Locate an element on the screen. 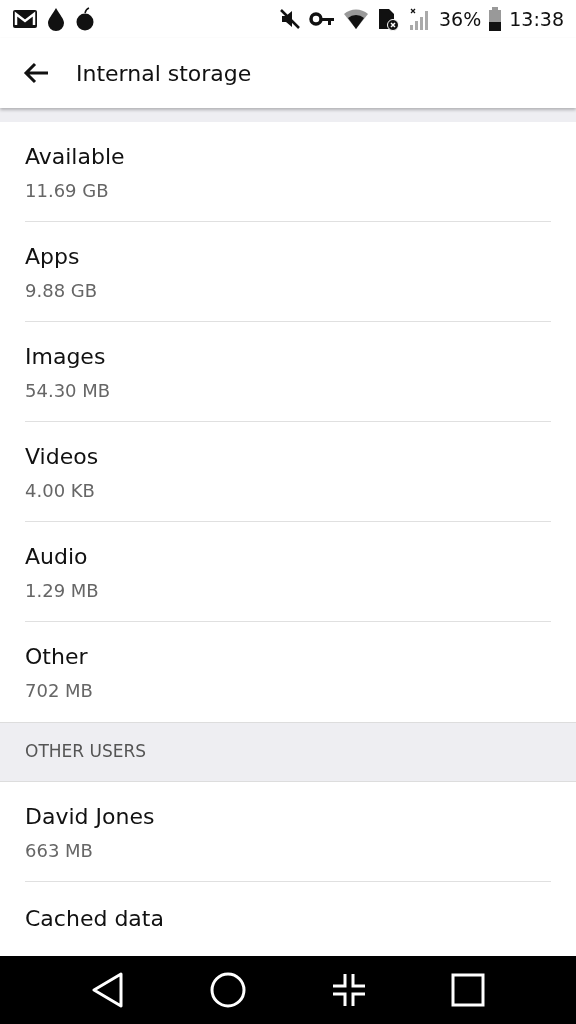  item-value: 1.29 MB is located at coordinates (62, 590).